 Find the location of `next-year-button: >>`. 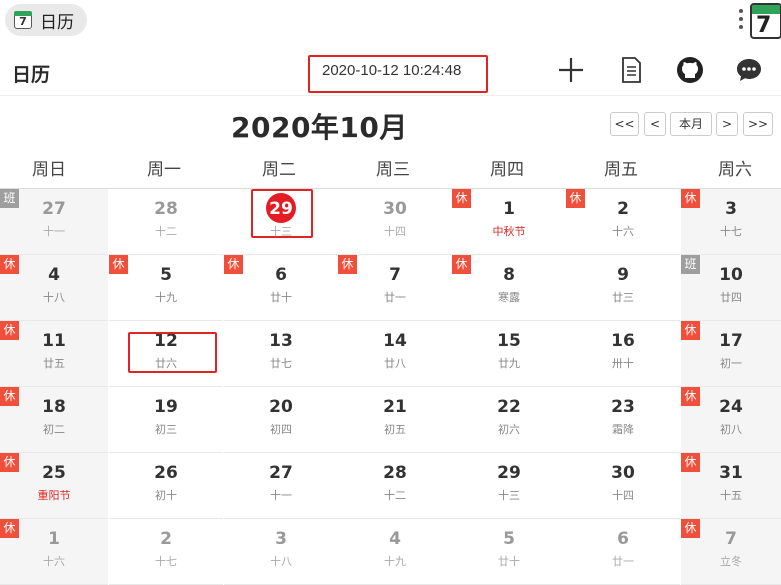

next-year-button: >> is located at coordinates (758, 124).